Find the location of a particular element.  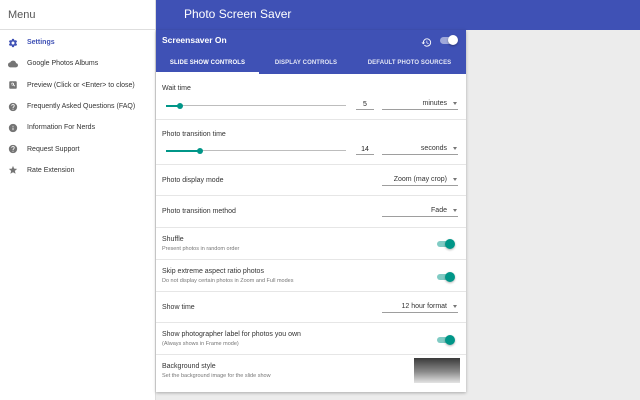

sidebar-item-info-for-nerds: Information For Nerds is located at coordinates (77, 127).